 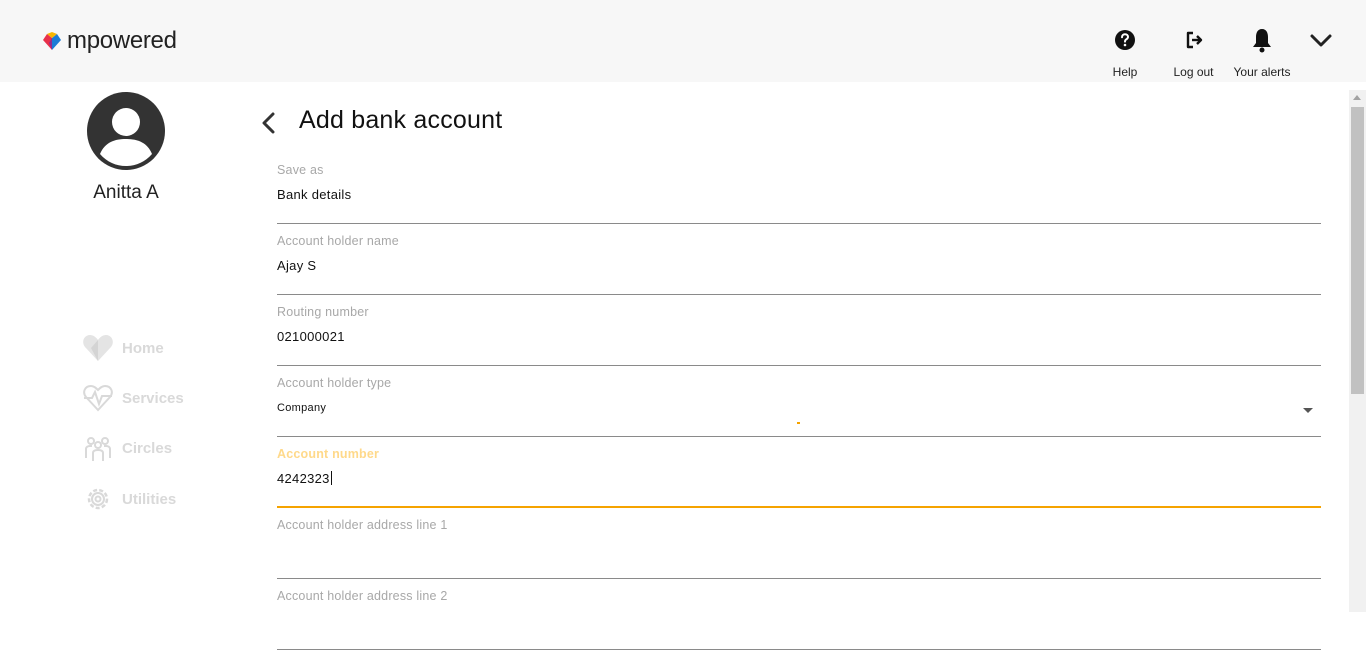 I want to click on heart-icon, so click(x=98, y=348).